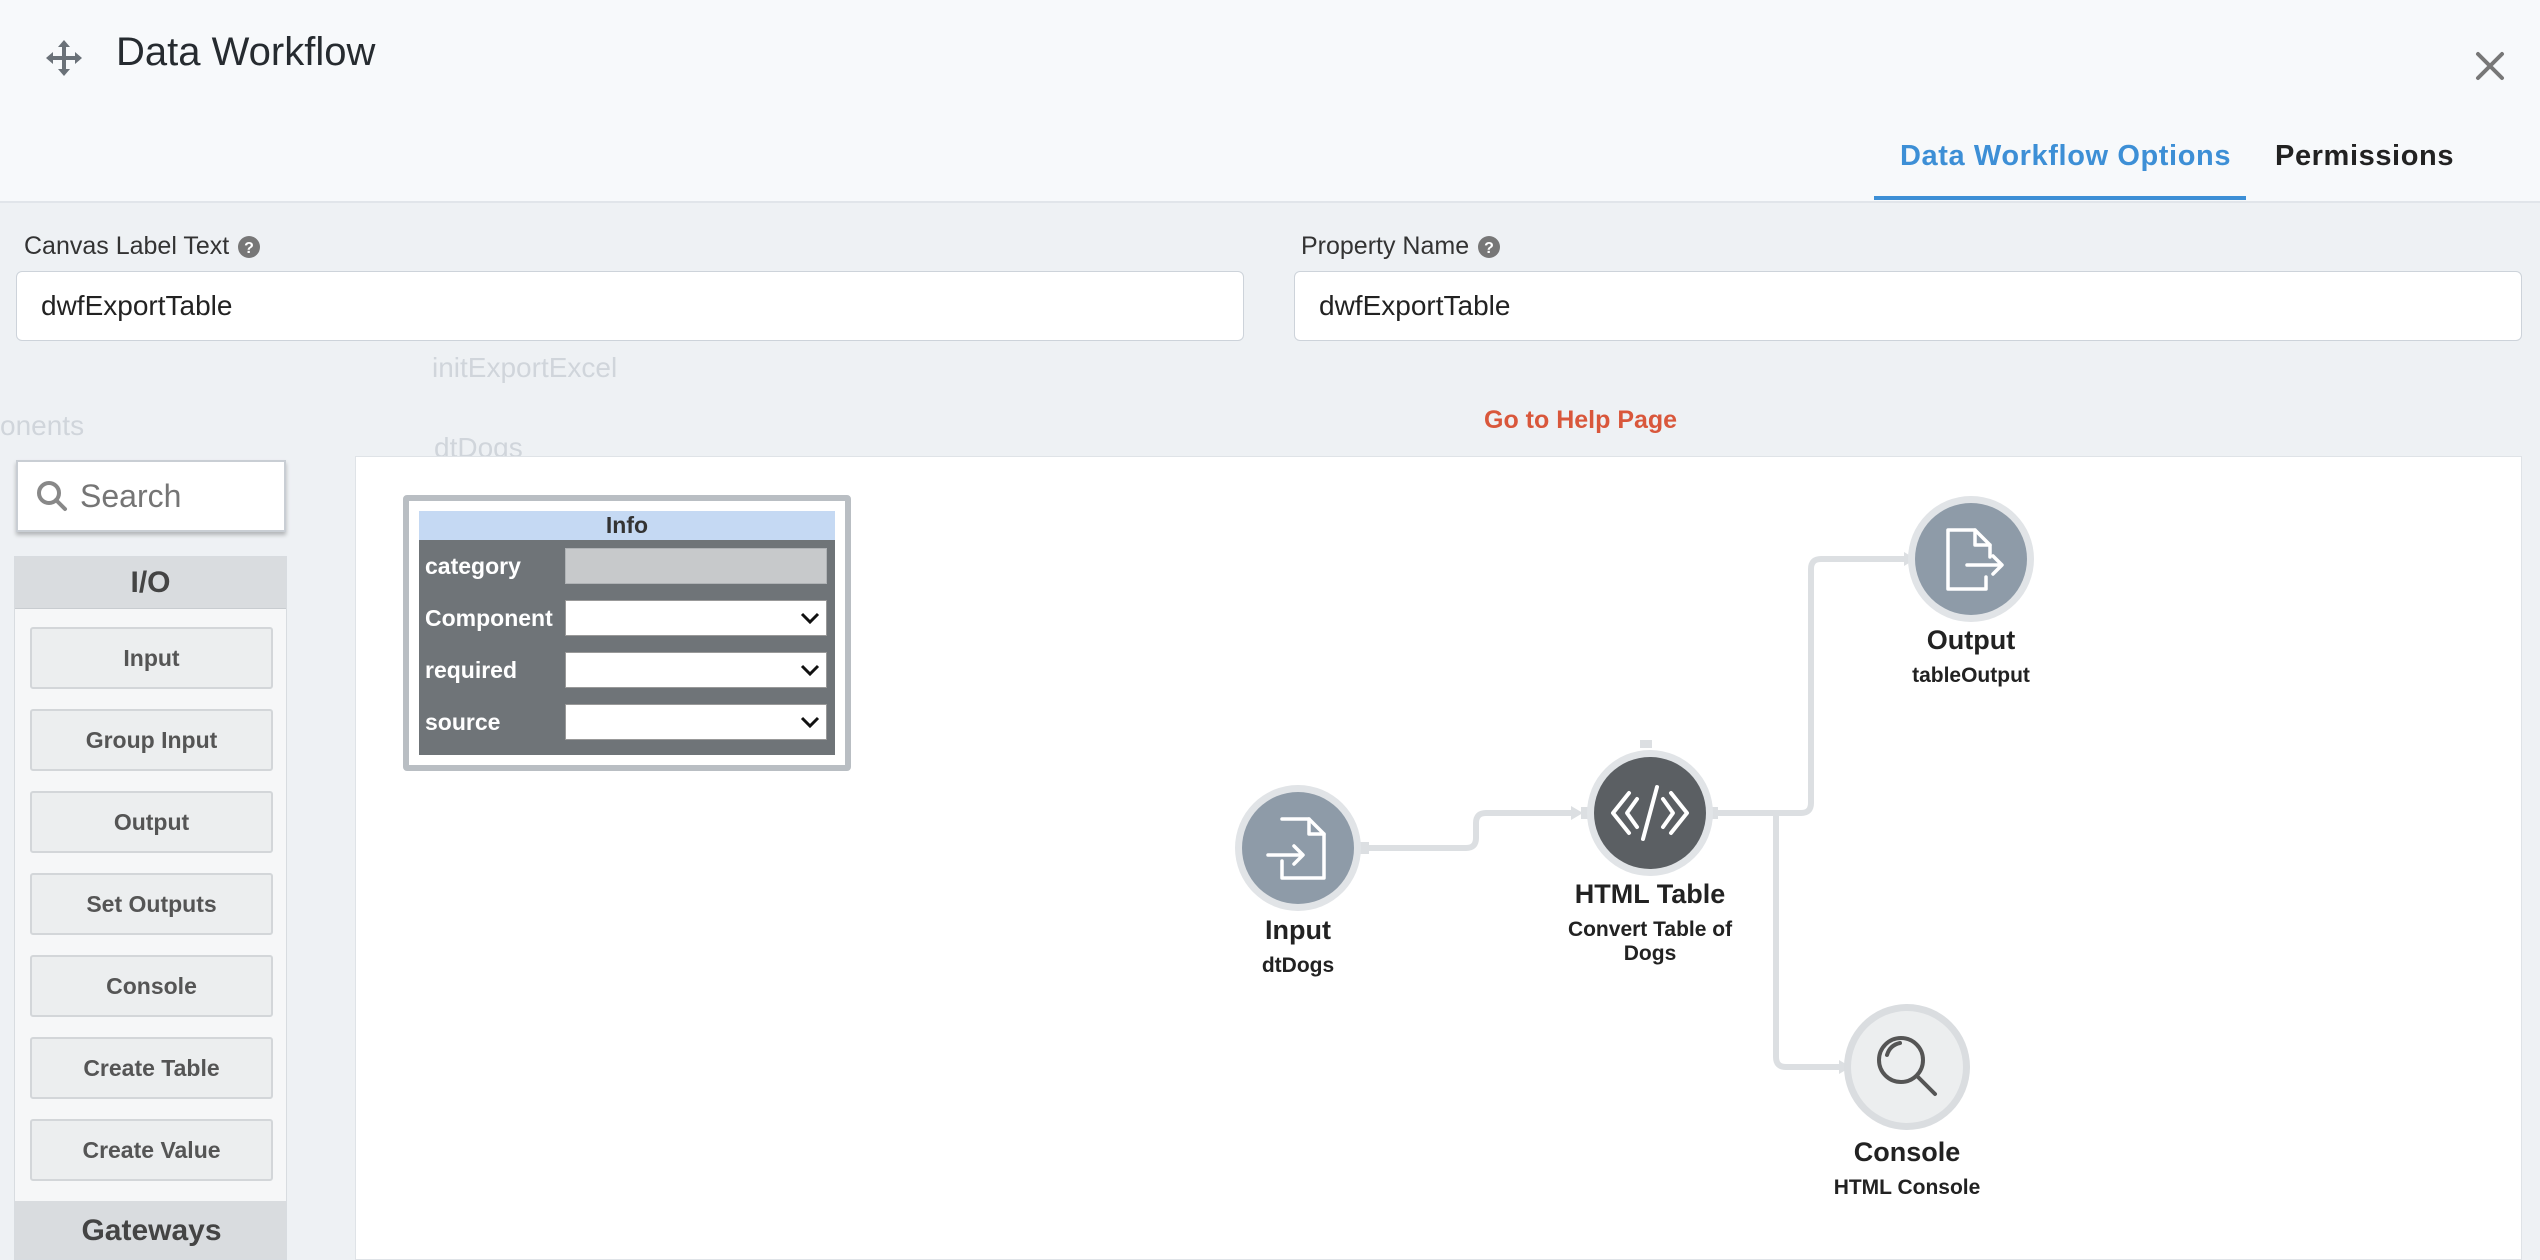  Describe the element at coordinates (1650, 941) in the screenshot. I see `node-subtitle: Convert Table of Dogs` at that location.